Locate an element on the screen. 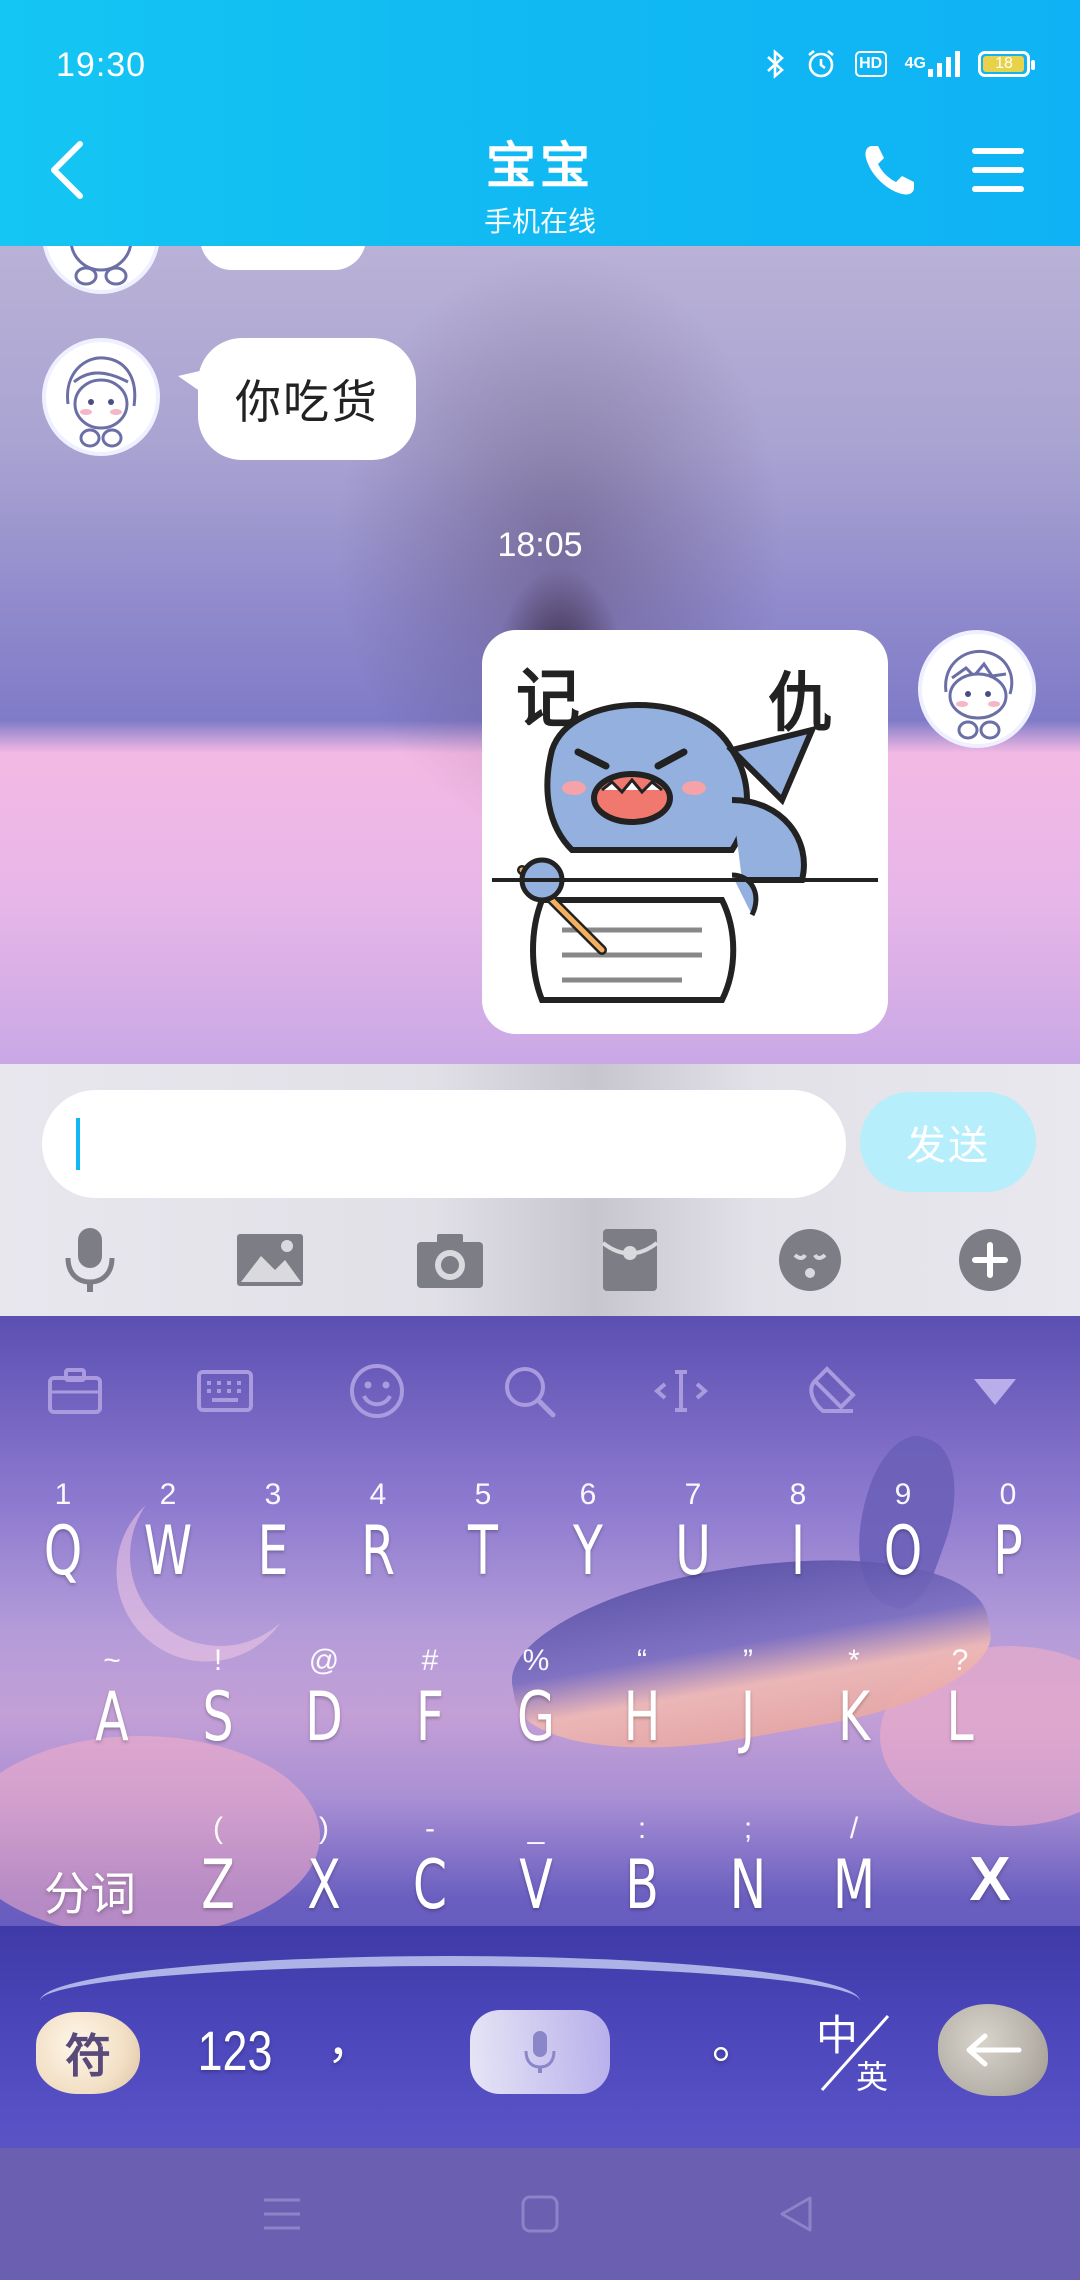 This screenshot has width=1080, height=2280. kb-toolbar-collapse is located at coordinates (995, 1391).